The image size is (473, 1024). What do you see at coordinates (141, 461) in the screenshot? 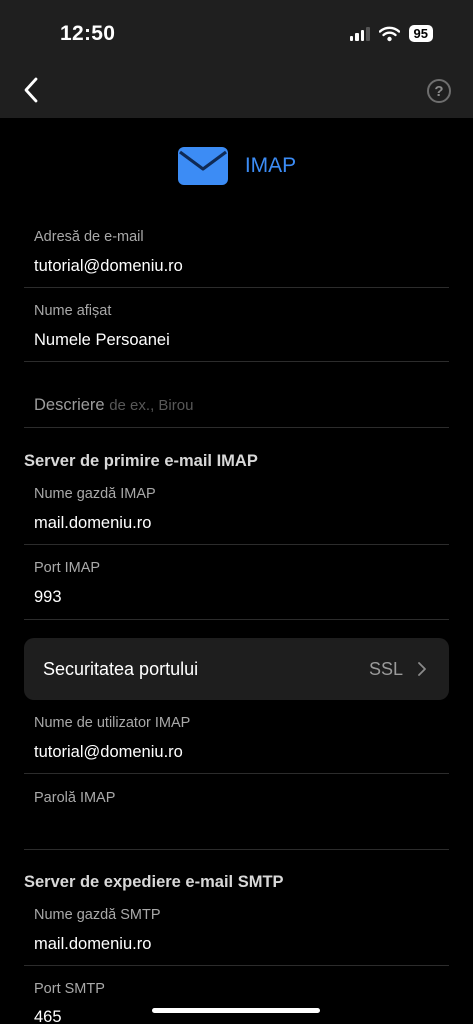
I see `incoming-section-header: Server de primire e-mail IMAP` at bounding box center [141, 461].